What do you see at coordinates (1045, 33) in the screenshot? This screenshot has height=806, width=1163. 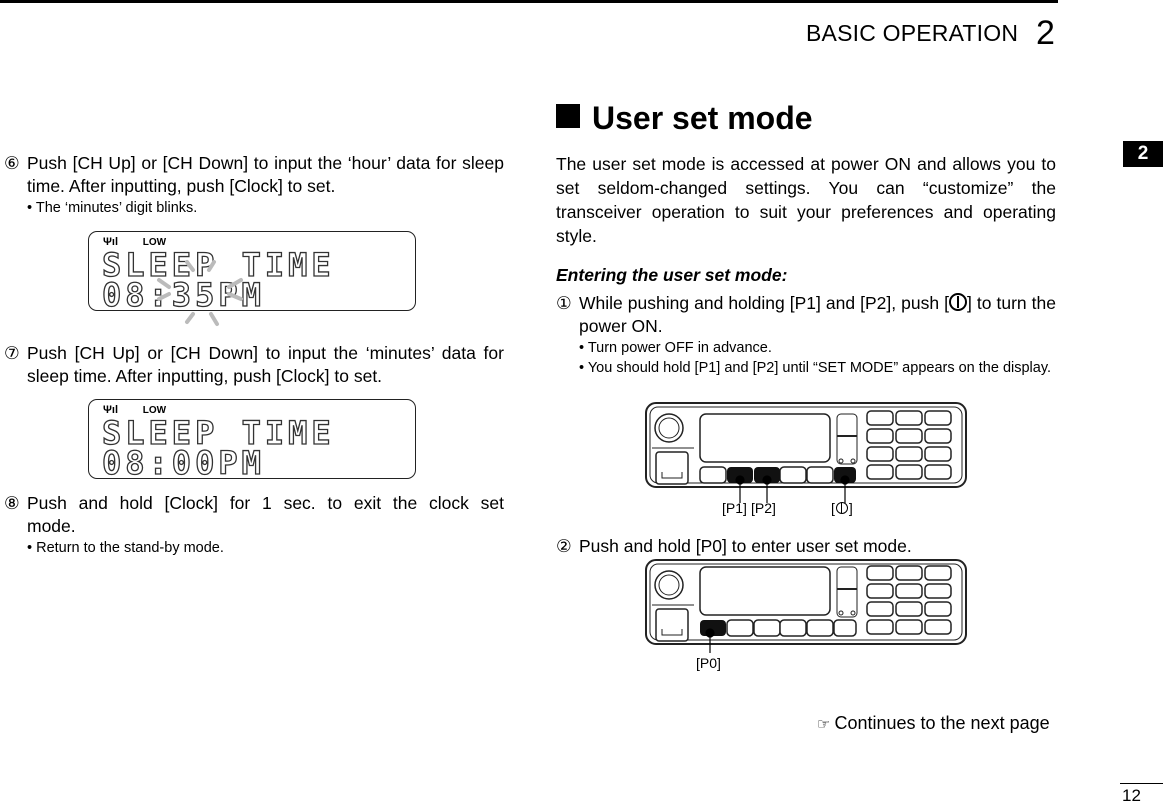 I see `header-chapter-number: 2` at bounding box center [1045, 33].